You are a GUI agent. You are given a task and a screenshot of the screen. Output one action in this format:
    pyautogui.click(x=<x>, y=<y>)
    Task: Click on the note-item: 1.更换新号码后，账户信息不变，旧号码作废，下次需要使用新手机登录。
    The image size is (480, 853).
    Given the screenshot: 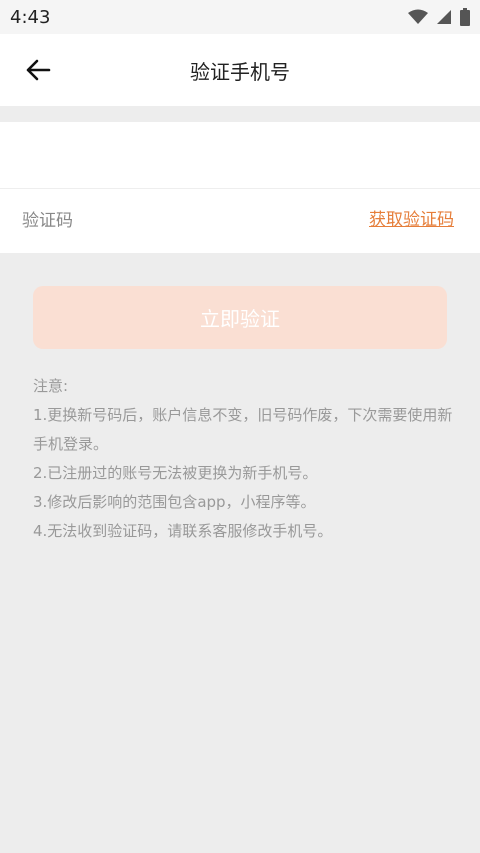 What is the action you would take?
    pyautogui.click(x=243, y=429)
    